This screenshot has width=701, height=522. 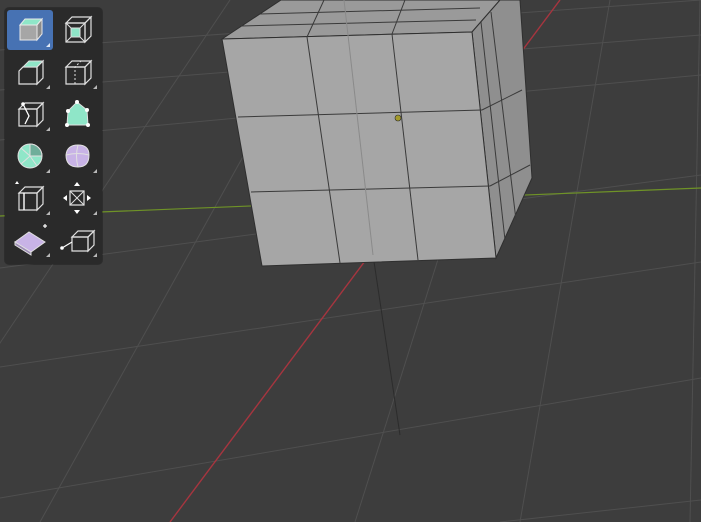 I want to click on bevel-tool-button, so click(x=30, y=72).